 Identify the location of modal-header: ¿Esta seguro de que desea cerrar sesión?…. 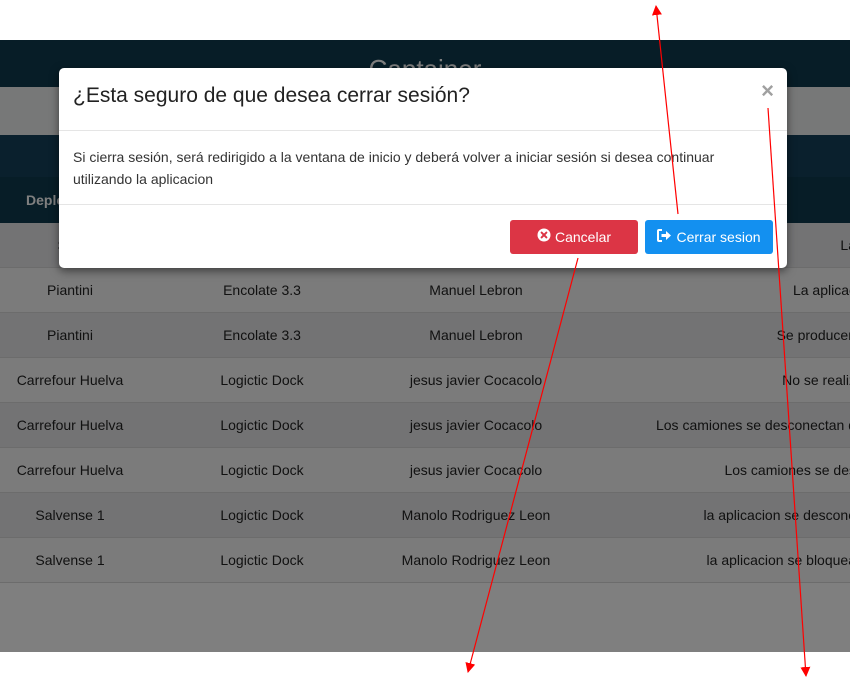
(423, 99).